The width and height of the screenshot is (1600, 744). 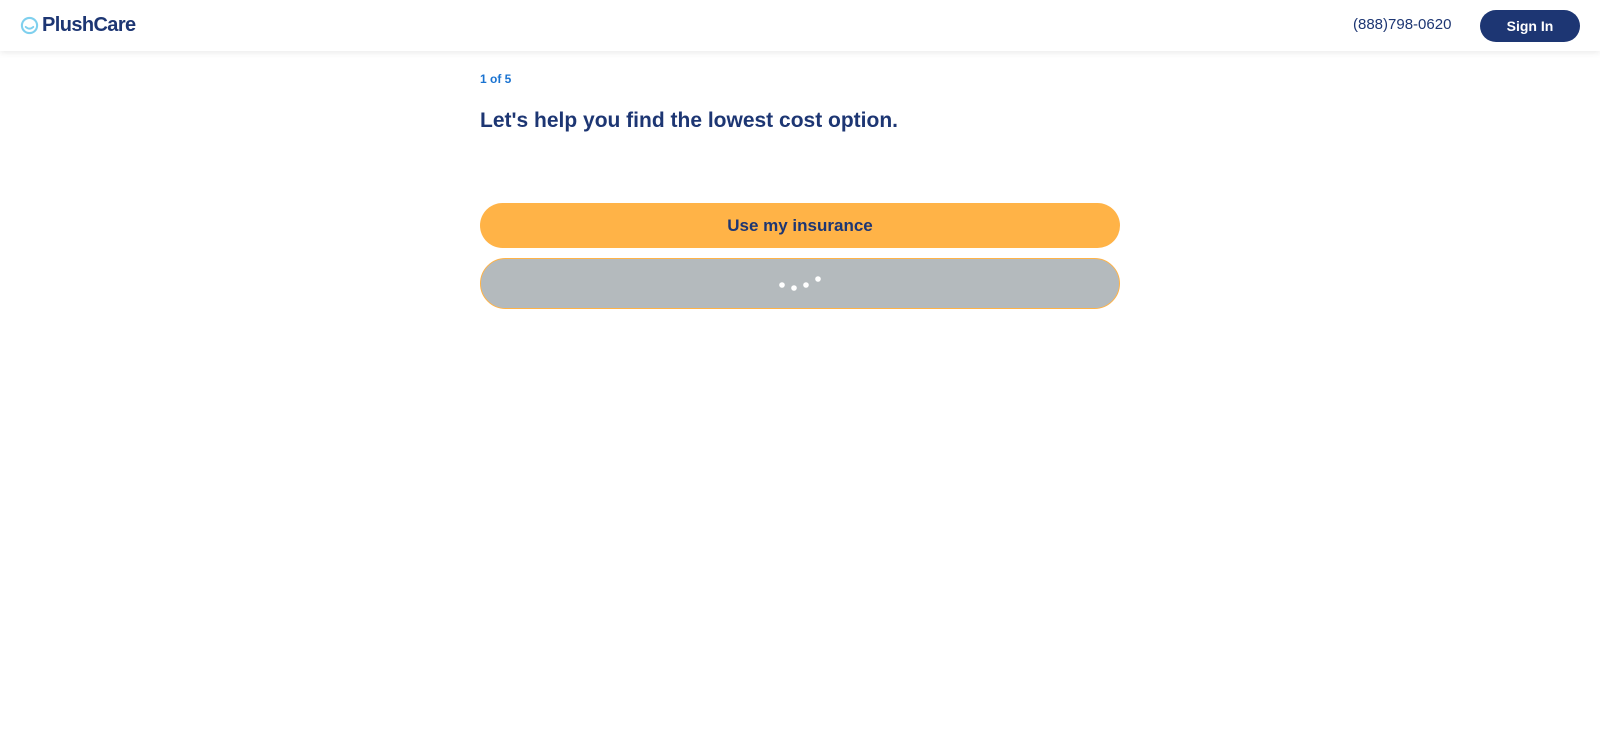 What do you see at coordinates (89, 24) in the screenshot?
I see `logo-text: PlushCare` at bounding box center [89, 24].